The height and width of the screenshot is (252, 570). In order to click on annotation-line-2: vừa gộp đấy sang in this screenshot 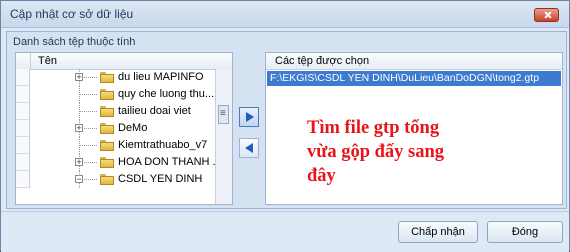, I will do `click(376, 152)`.